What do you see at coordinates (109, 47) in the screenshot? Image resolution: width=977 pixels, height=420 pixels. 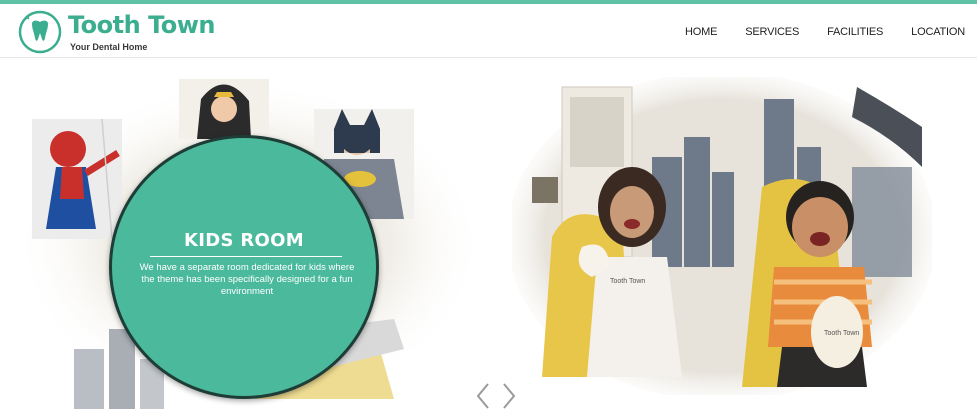 I see `brand-tagline: Your Dental Home` at bounding box center [109, 47].